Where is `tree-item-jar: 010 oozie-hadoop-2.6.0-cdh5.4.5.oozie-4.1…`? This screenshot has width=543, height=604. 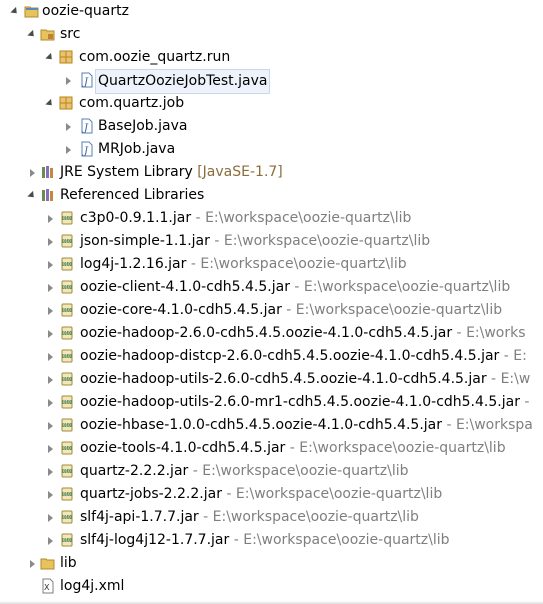 tree-item-jar: 010 oozie-hadoop-2.6.0-cdh5.4.5.oozie-4.1… is located at coordinates (271, 333).